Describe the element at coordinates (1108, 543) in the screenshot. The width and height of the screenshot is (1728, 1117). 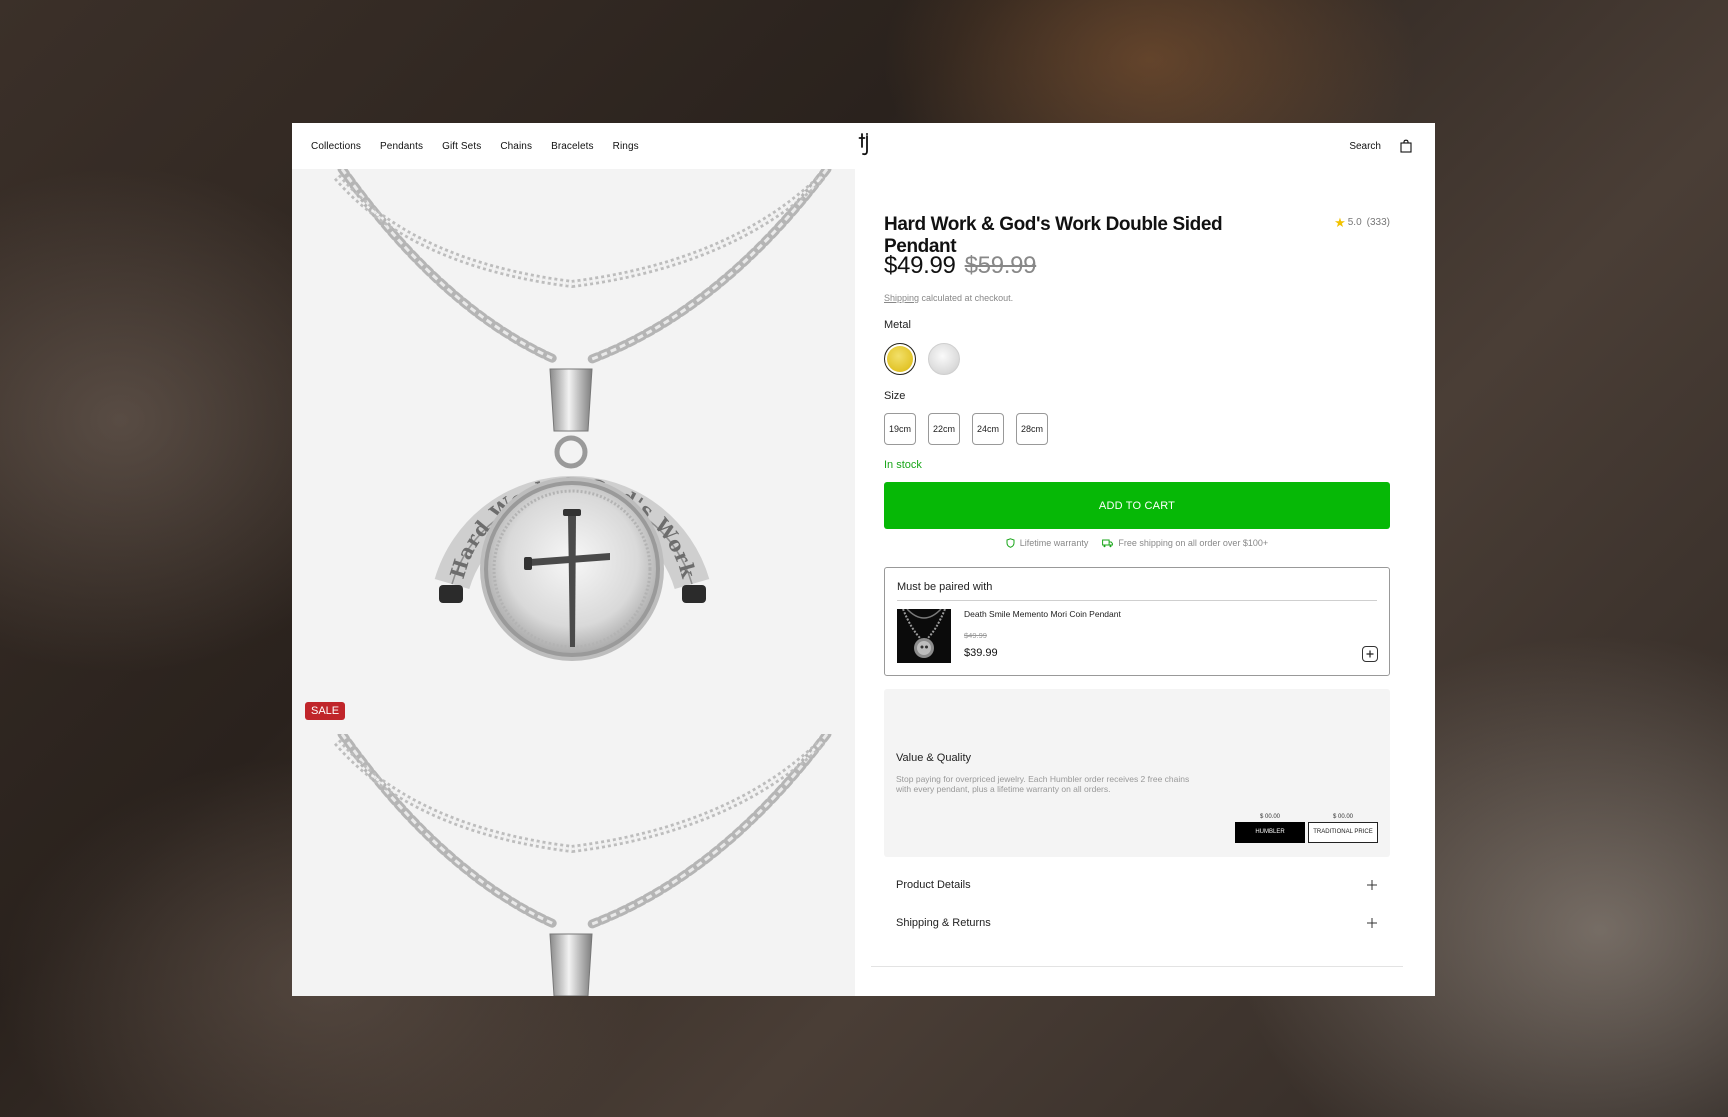
I see `truck-icon` at that location.